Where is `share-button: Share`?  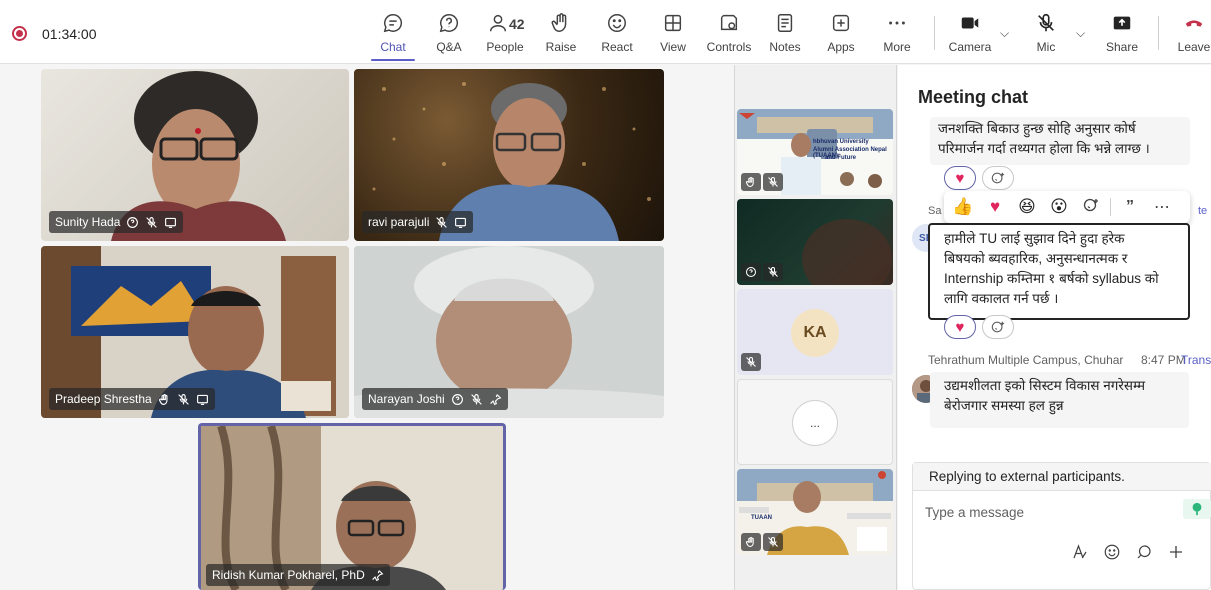
share-button: Share is located at coordinates (1122, 33).